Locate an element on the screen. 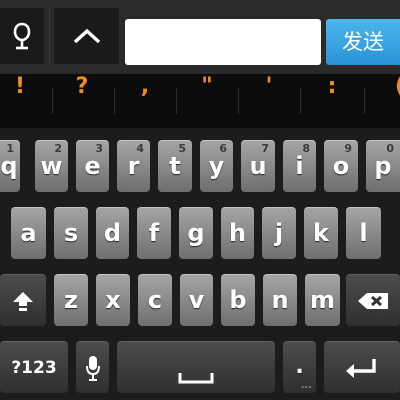 The width and height of the screenshot is (400, 400). key-u: 7u is located at coordinates (258, 166).